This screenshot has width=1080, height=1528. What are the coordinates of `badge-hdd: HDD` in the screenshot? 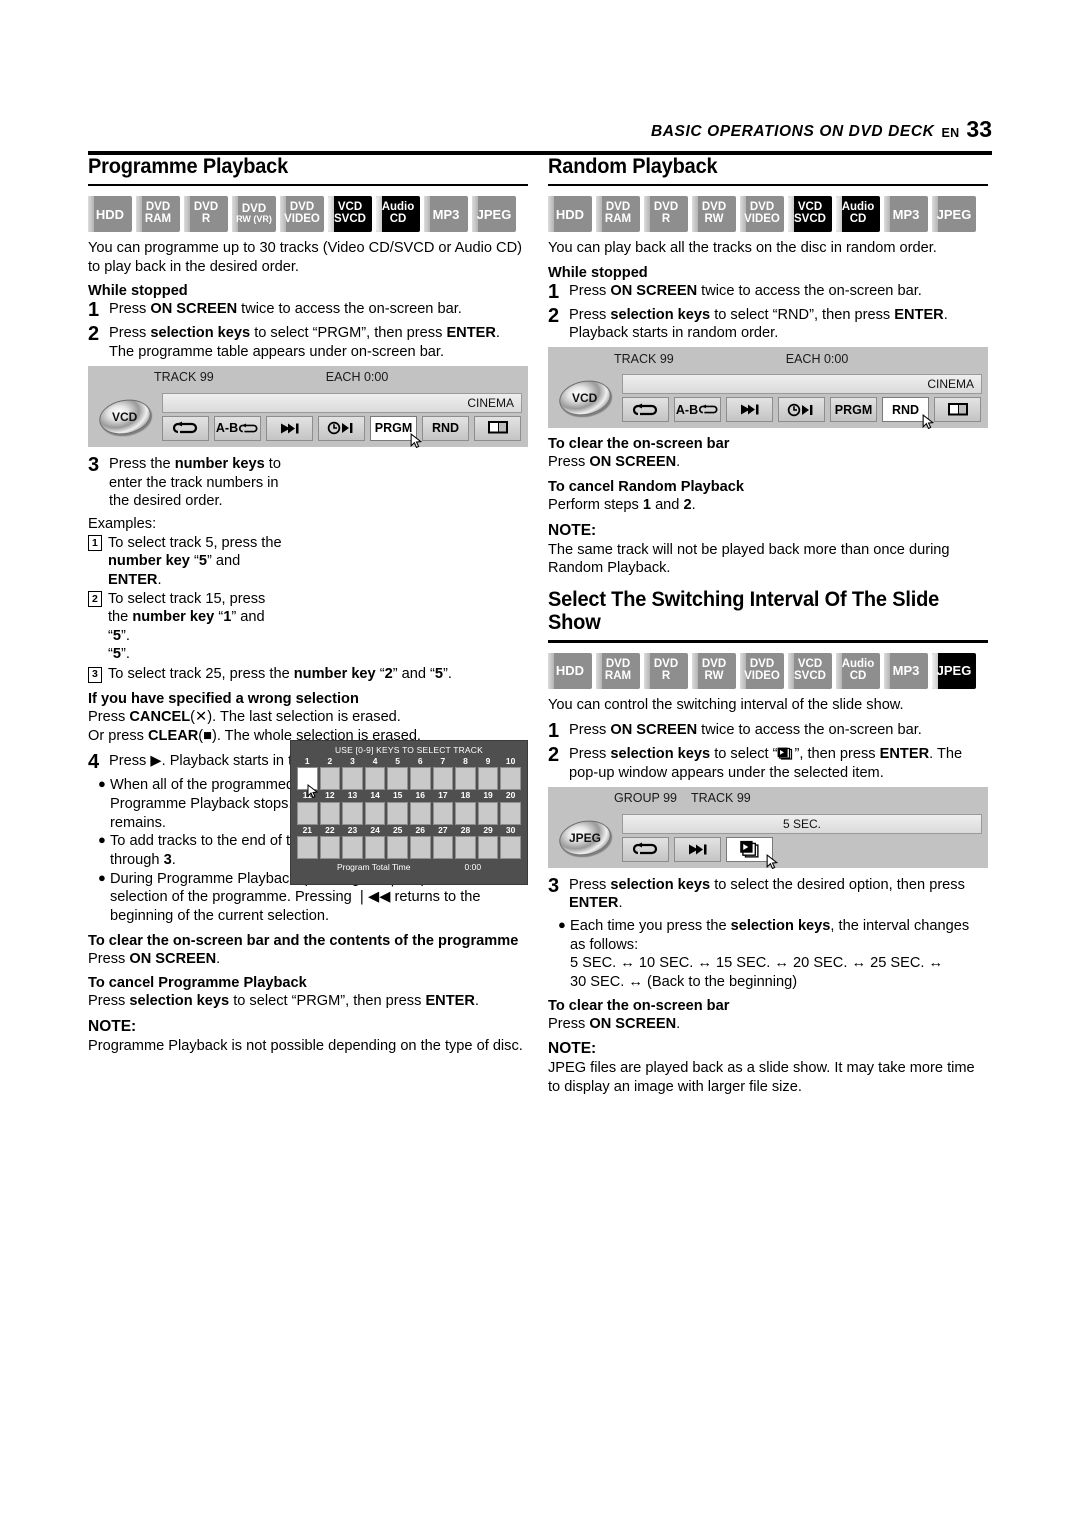 It's located at (110, 214).